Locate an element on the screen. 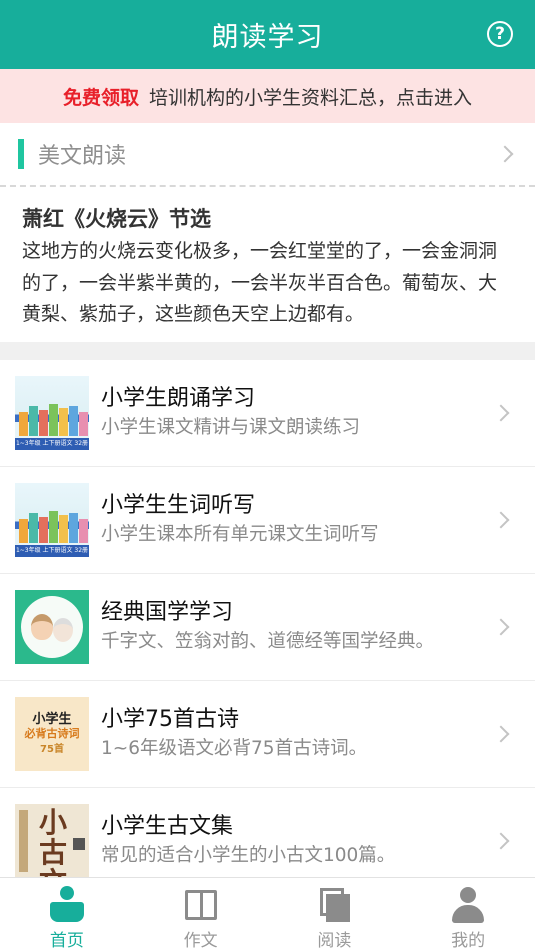 The width and height of the screenshot is (535, 951). section-divider is located at coordinates (267, 351).